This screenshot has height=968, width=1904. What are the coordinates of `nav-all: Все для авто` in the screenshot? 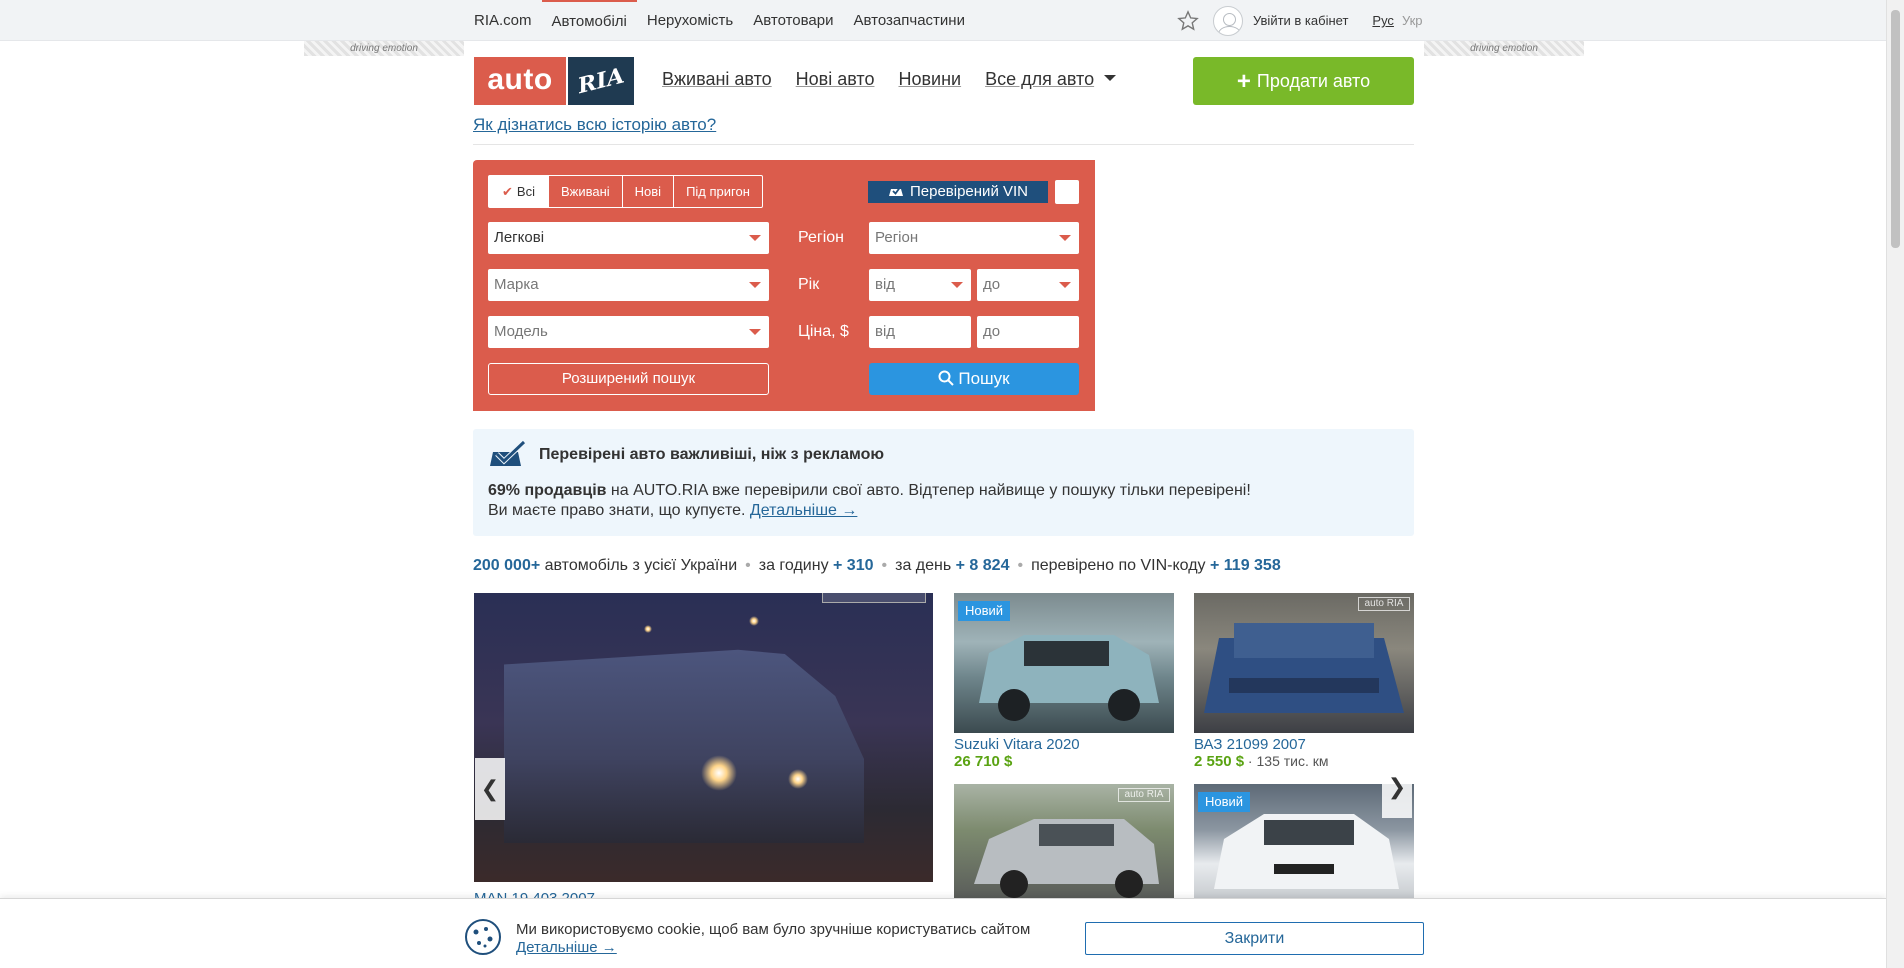 It's located at (1051, 79).